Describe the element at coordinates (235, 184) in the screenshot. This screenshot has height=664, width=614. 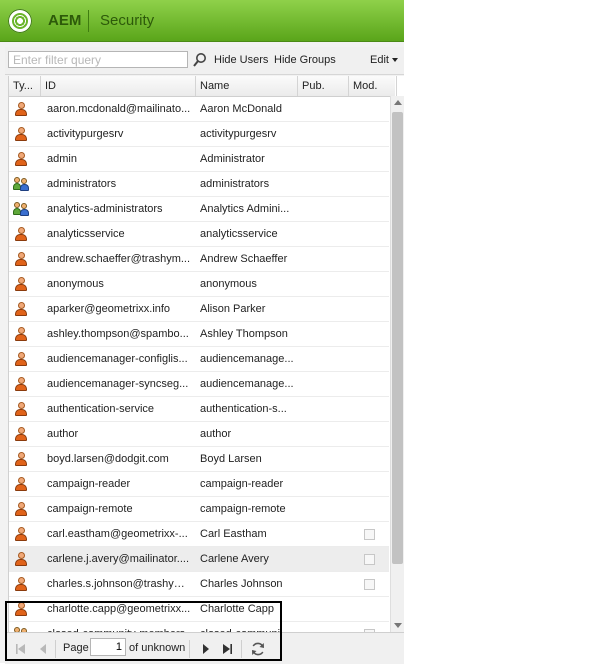
I see `name-cell: administrators` at that location.